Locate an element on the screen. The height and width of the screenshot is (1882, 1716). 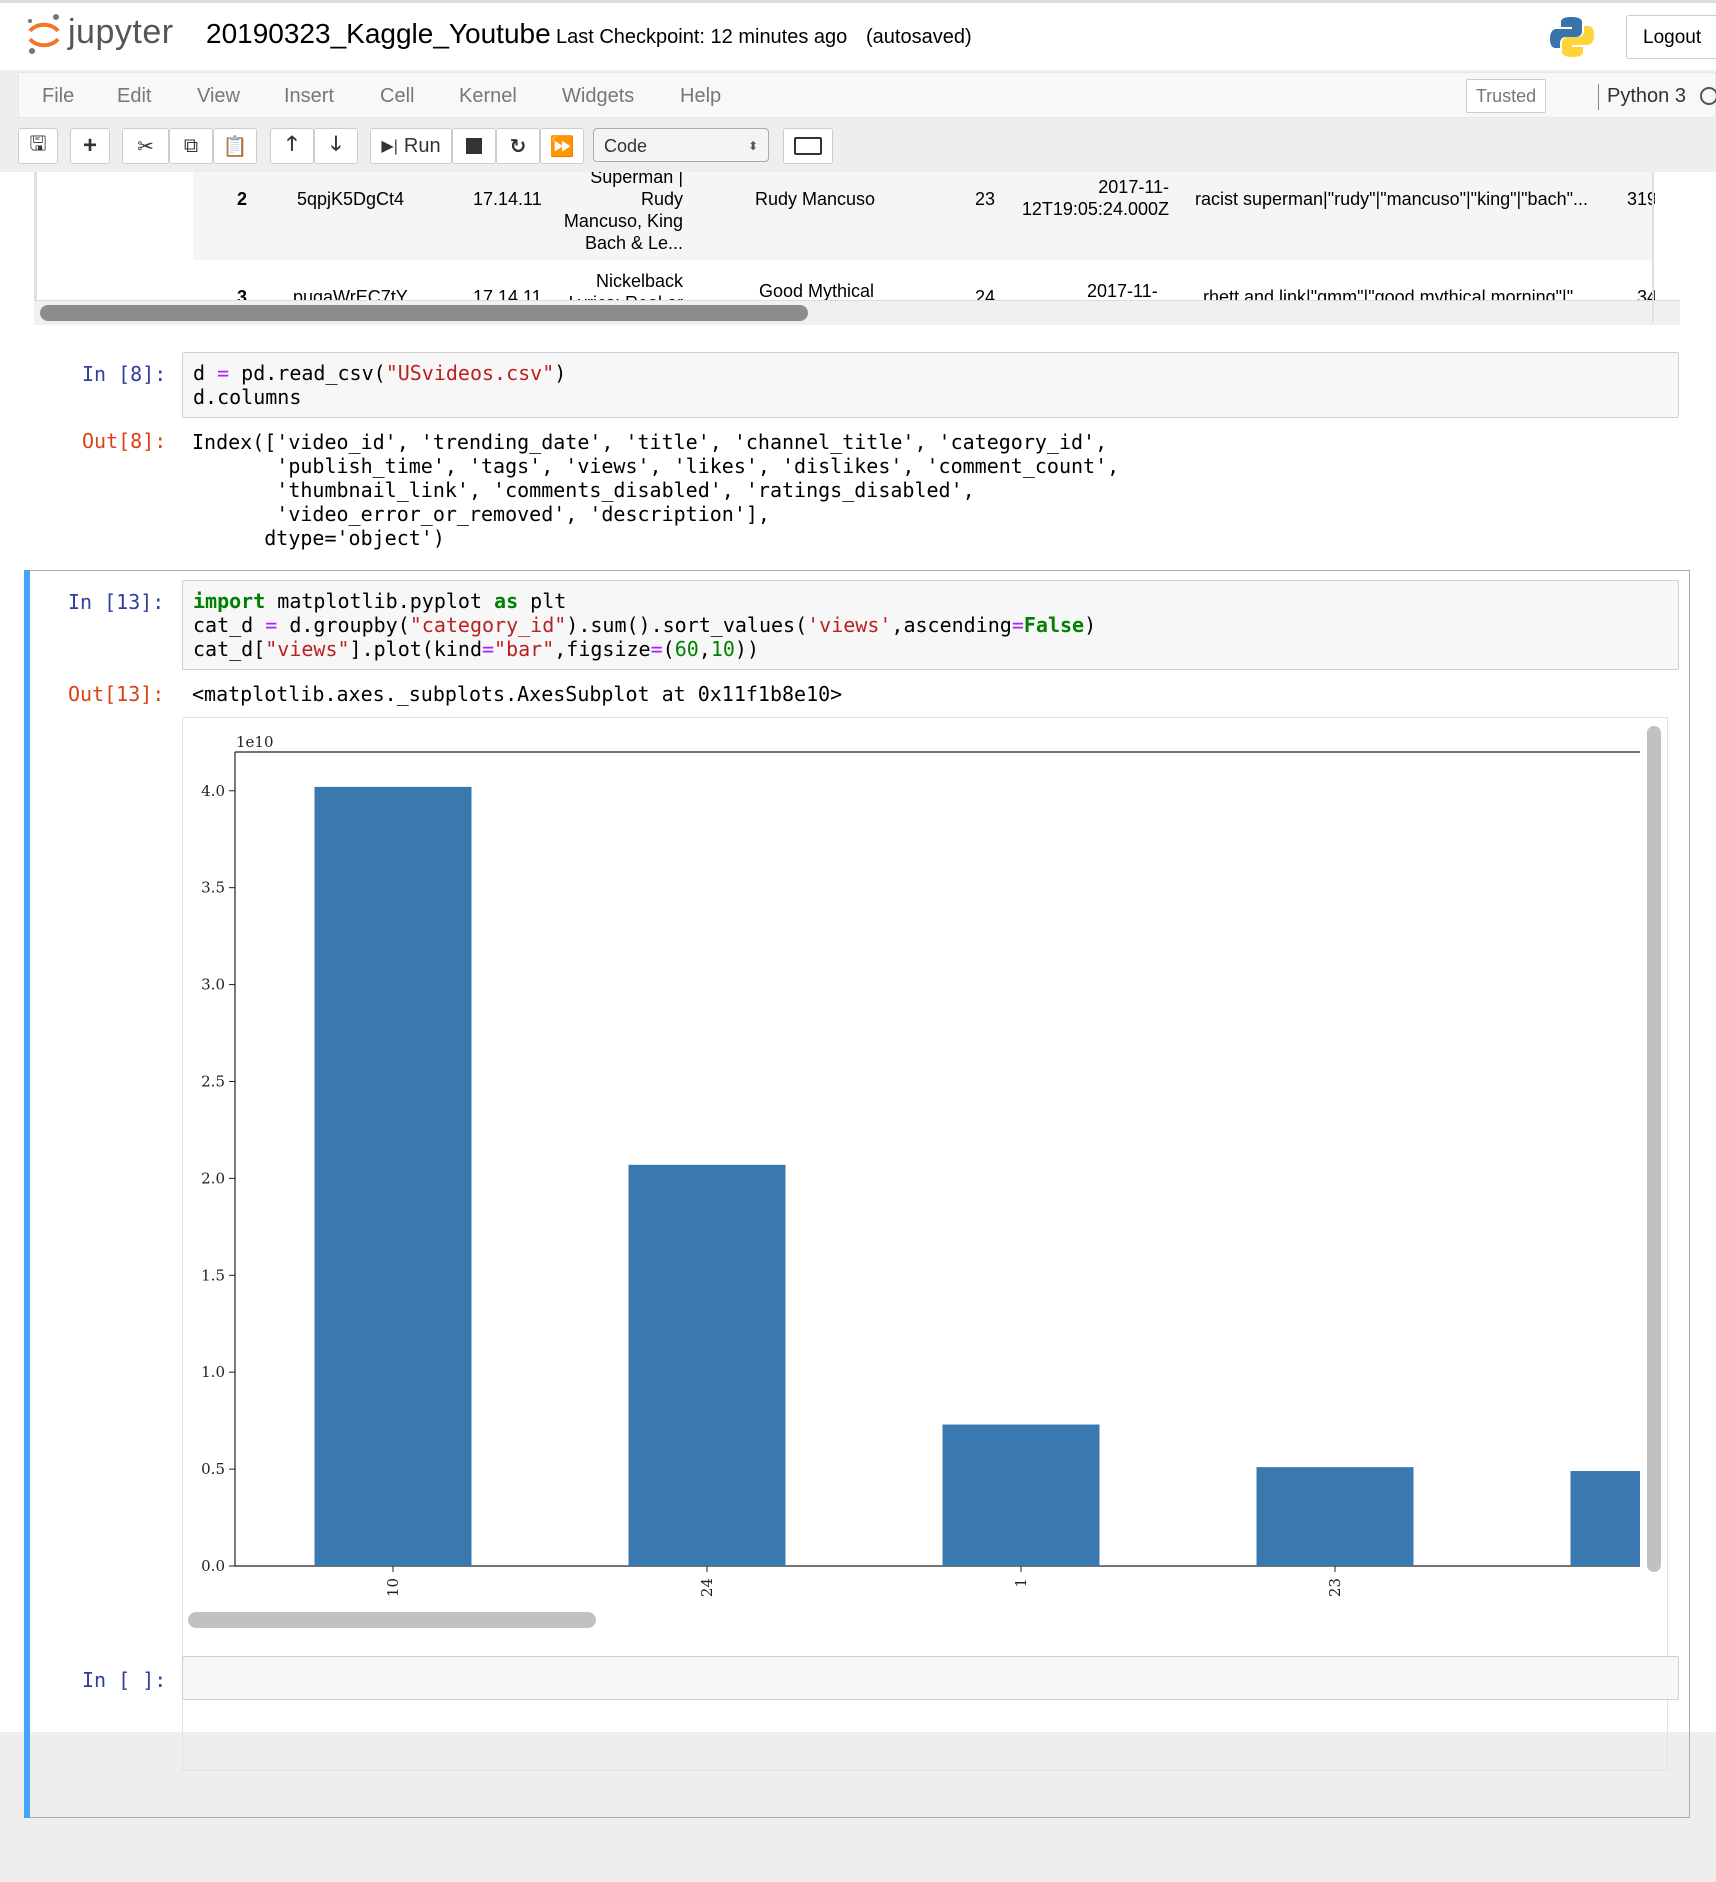
checkpoint-status: Last Checkpoint: 12 minutes ago is located at coordinates (702, 37).